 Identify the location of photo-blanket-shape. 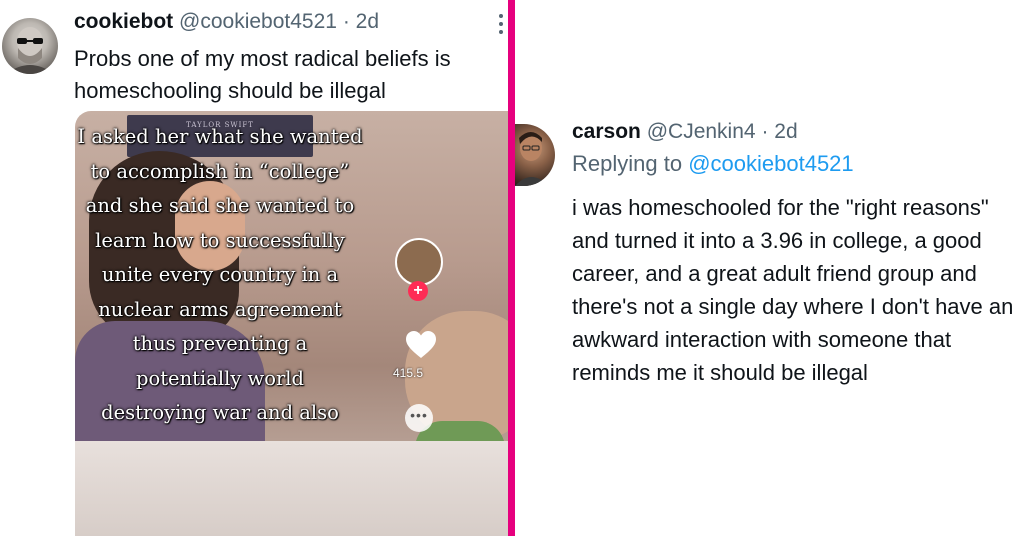
(291, 488).